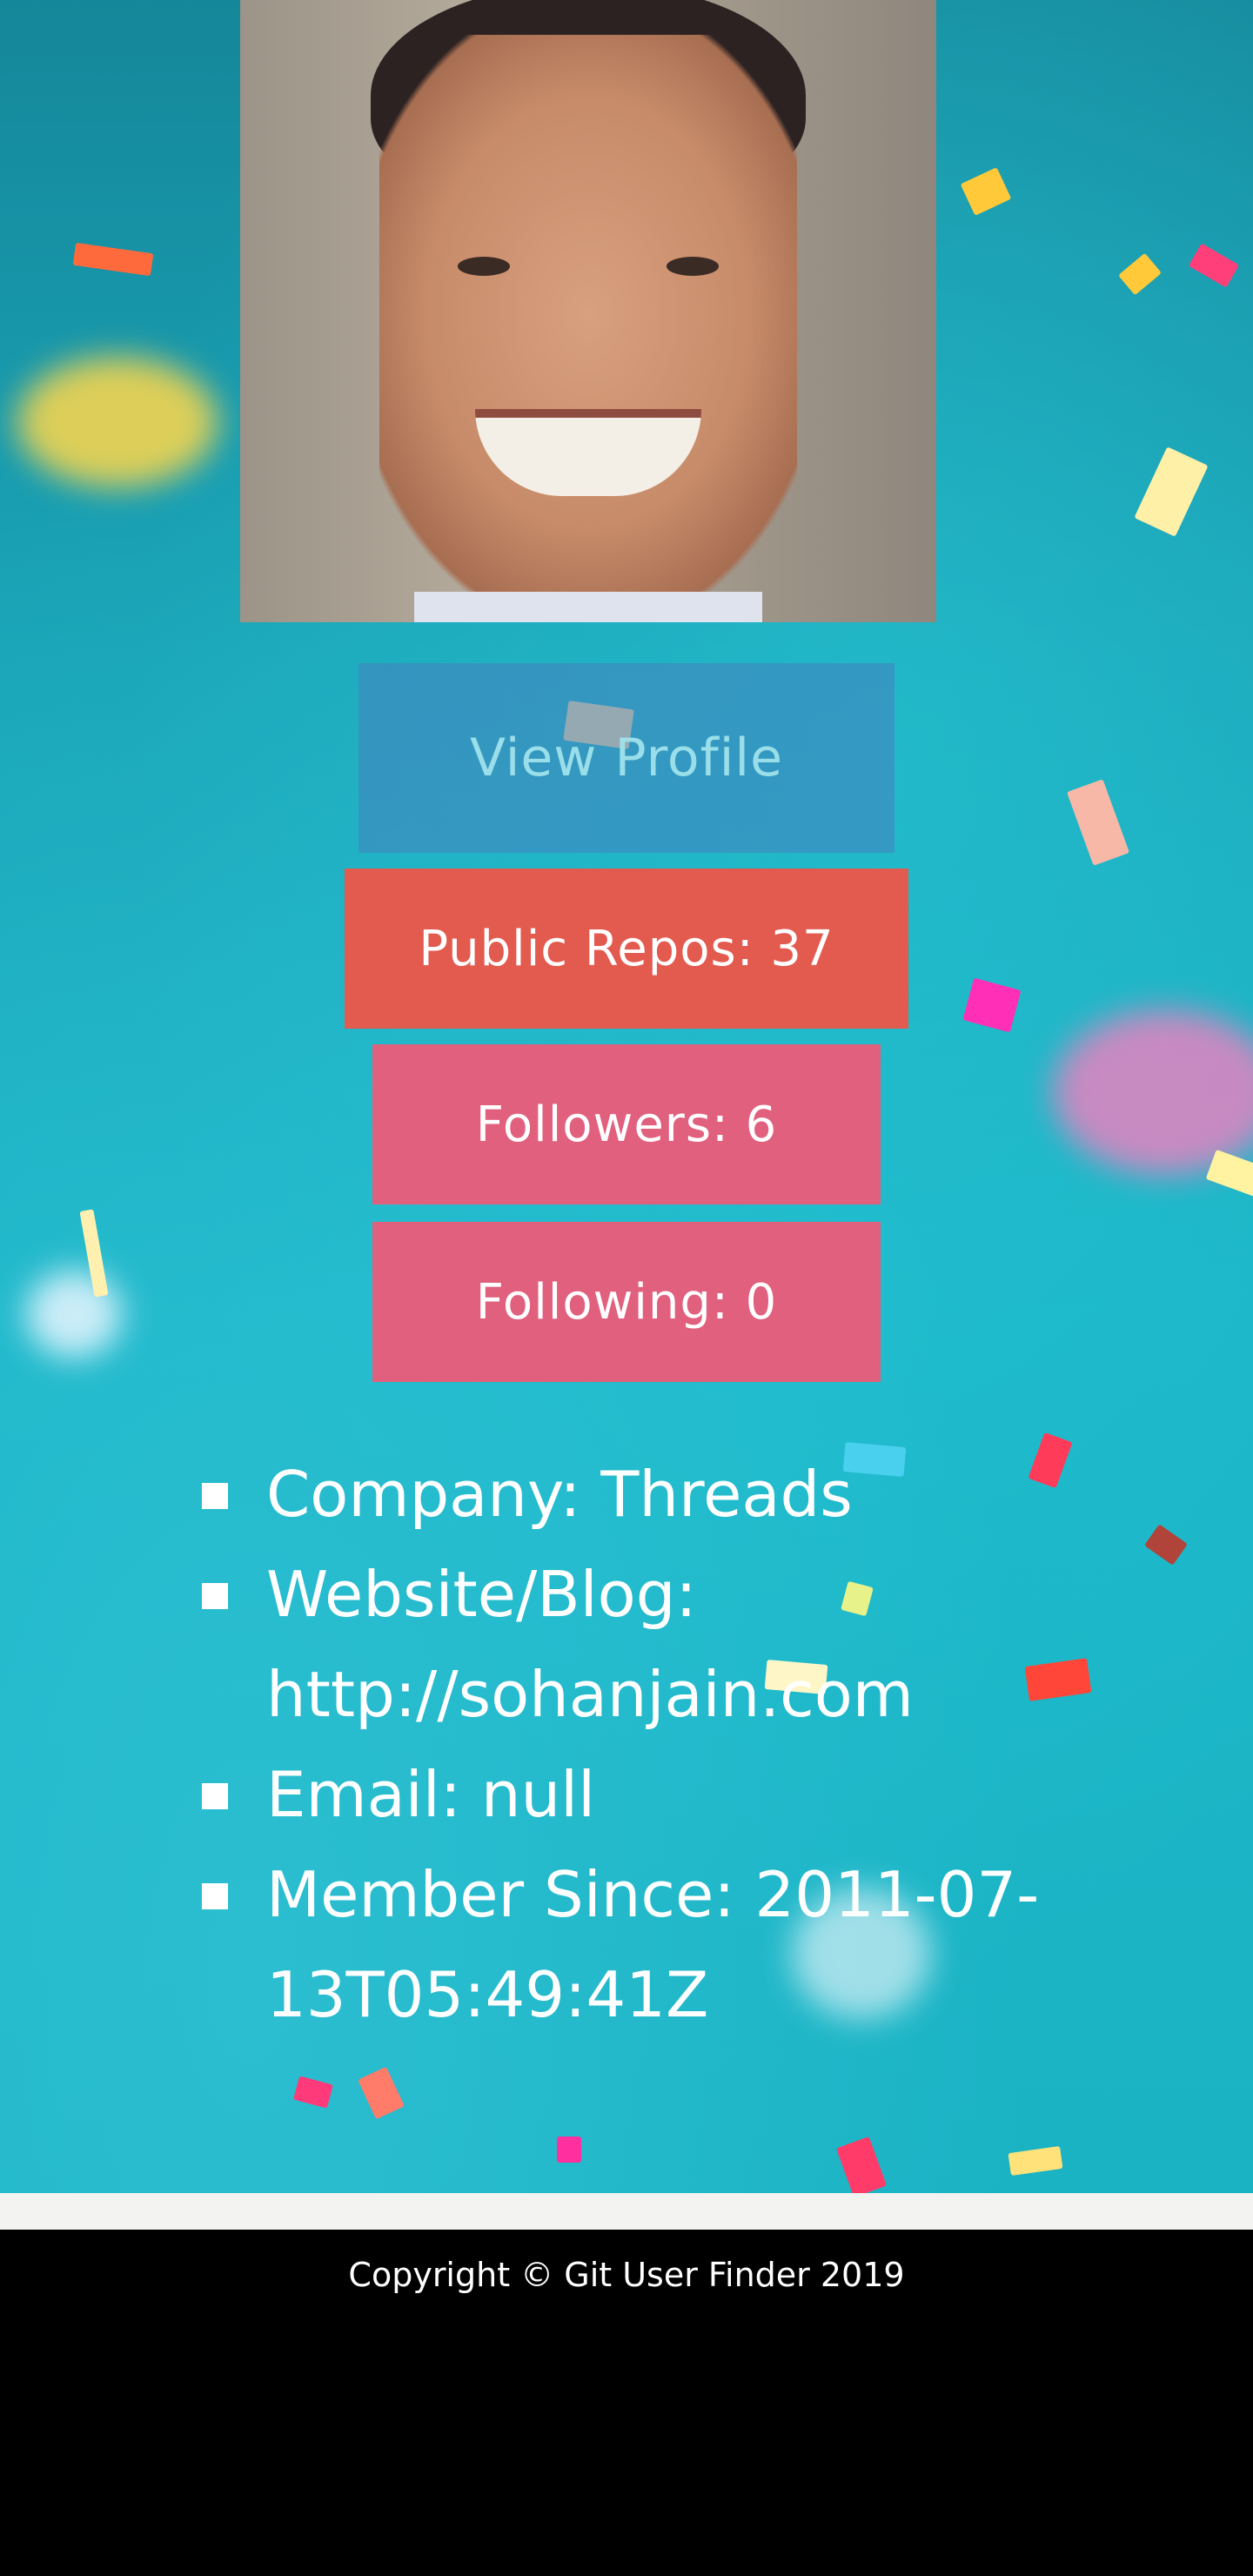  I want to click on avatar-eye-right, so click(693, 267).